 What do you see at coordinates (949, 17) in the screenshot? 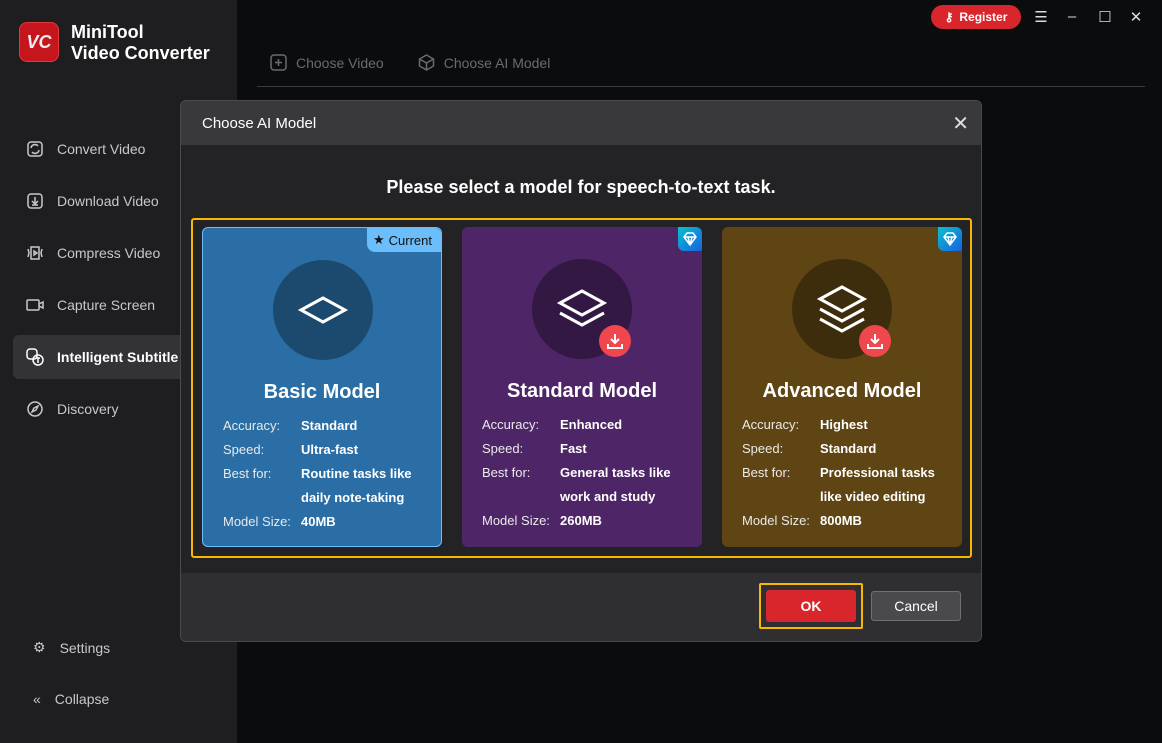
I see `key-icon: ⚷` at bounding box center [949, 17].